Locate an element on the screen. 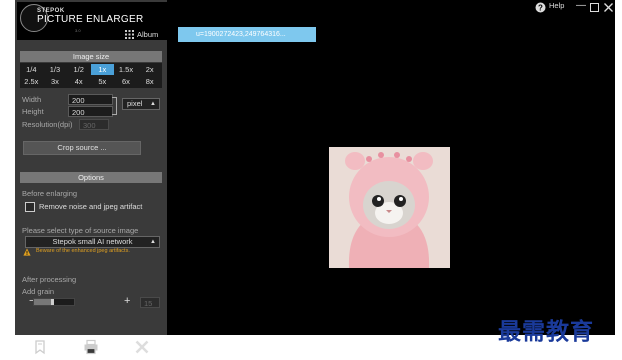 The image size is (622, 360). source-type-label: Please select type of source image is located at coordinates (80, 230).